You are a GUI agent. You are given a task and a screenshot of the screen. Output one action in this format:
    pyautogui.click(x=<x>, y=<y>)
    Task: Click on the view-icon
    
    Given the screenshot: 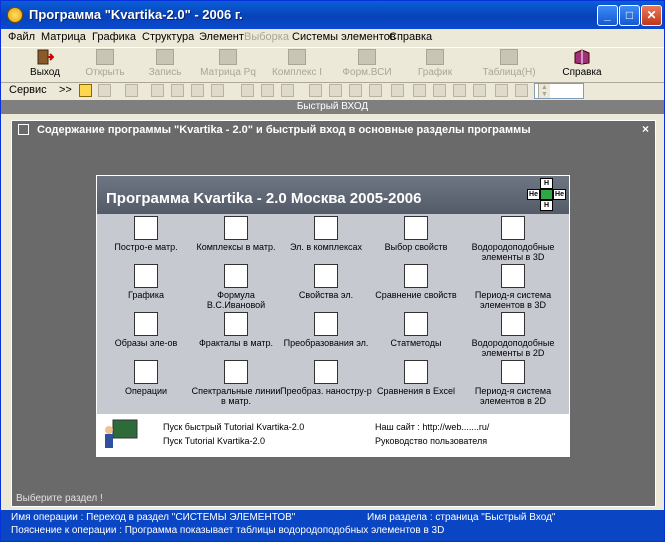 What is the action you would take?
    pyautogui.click(x=315, y=90)
    